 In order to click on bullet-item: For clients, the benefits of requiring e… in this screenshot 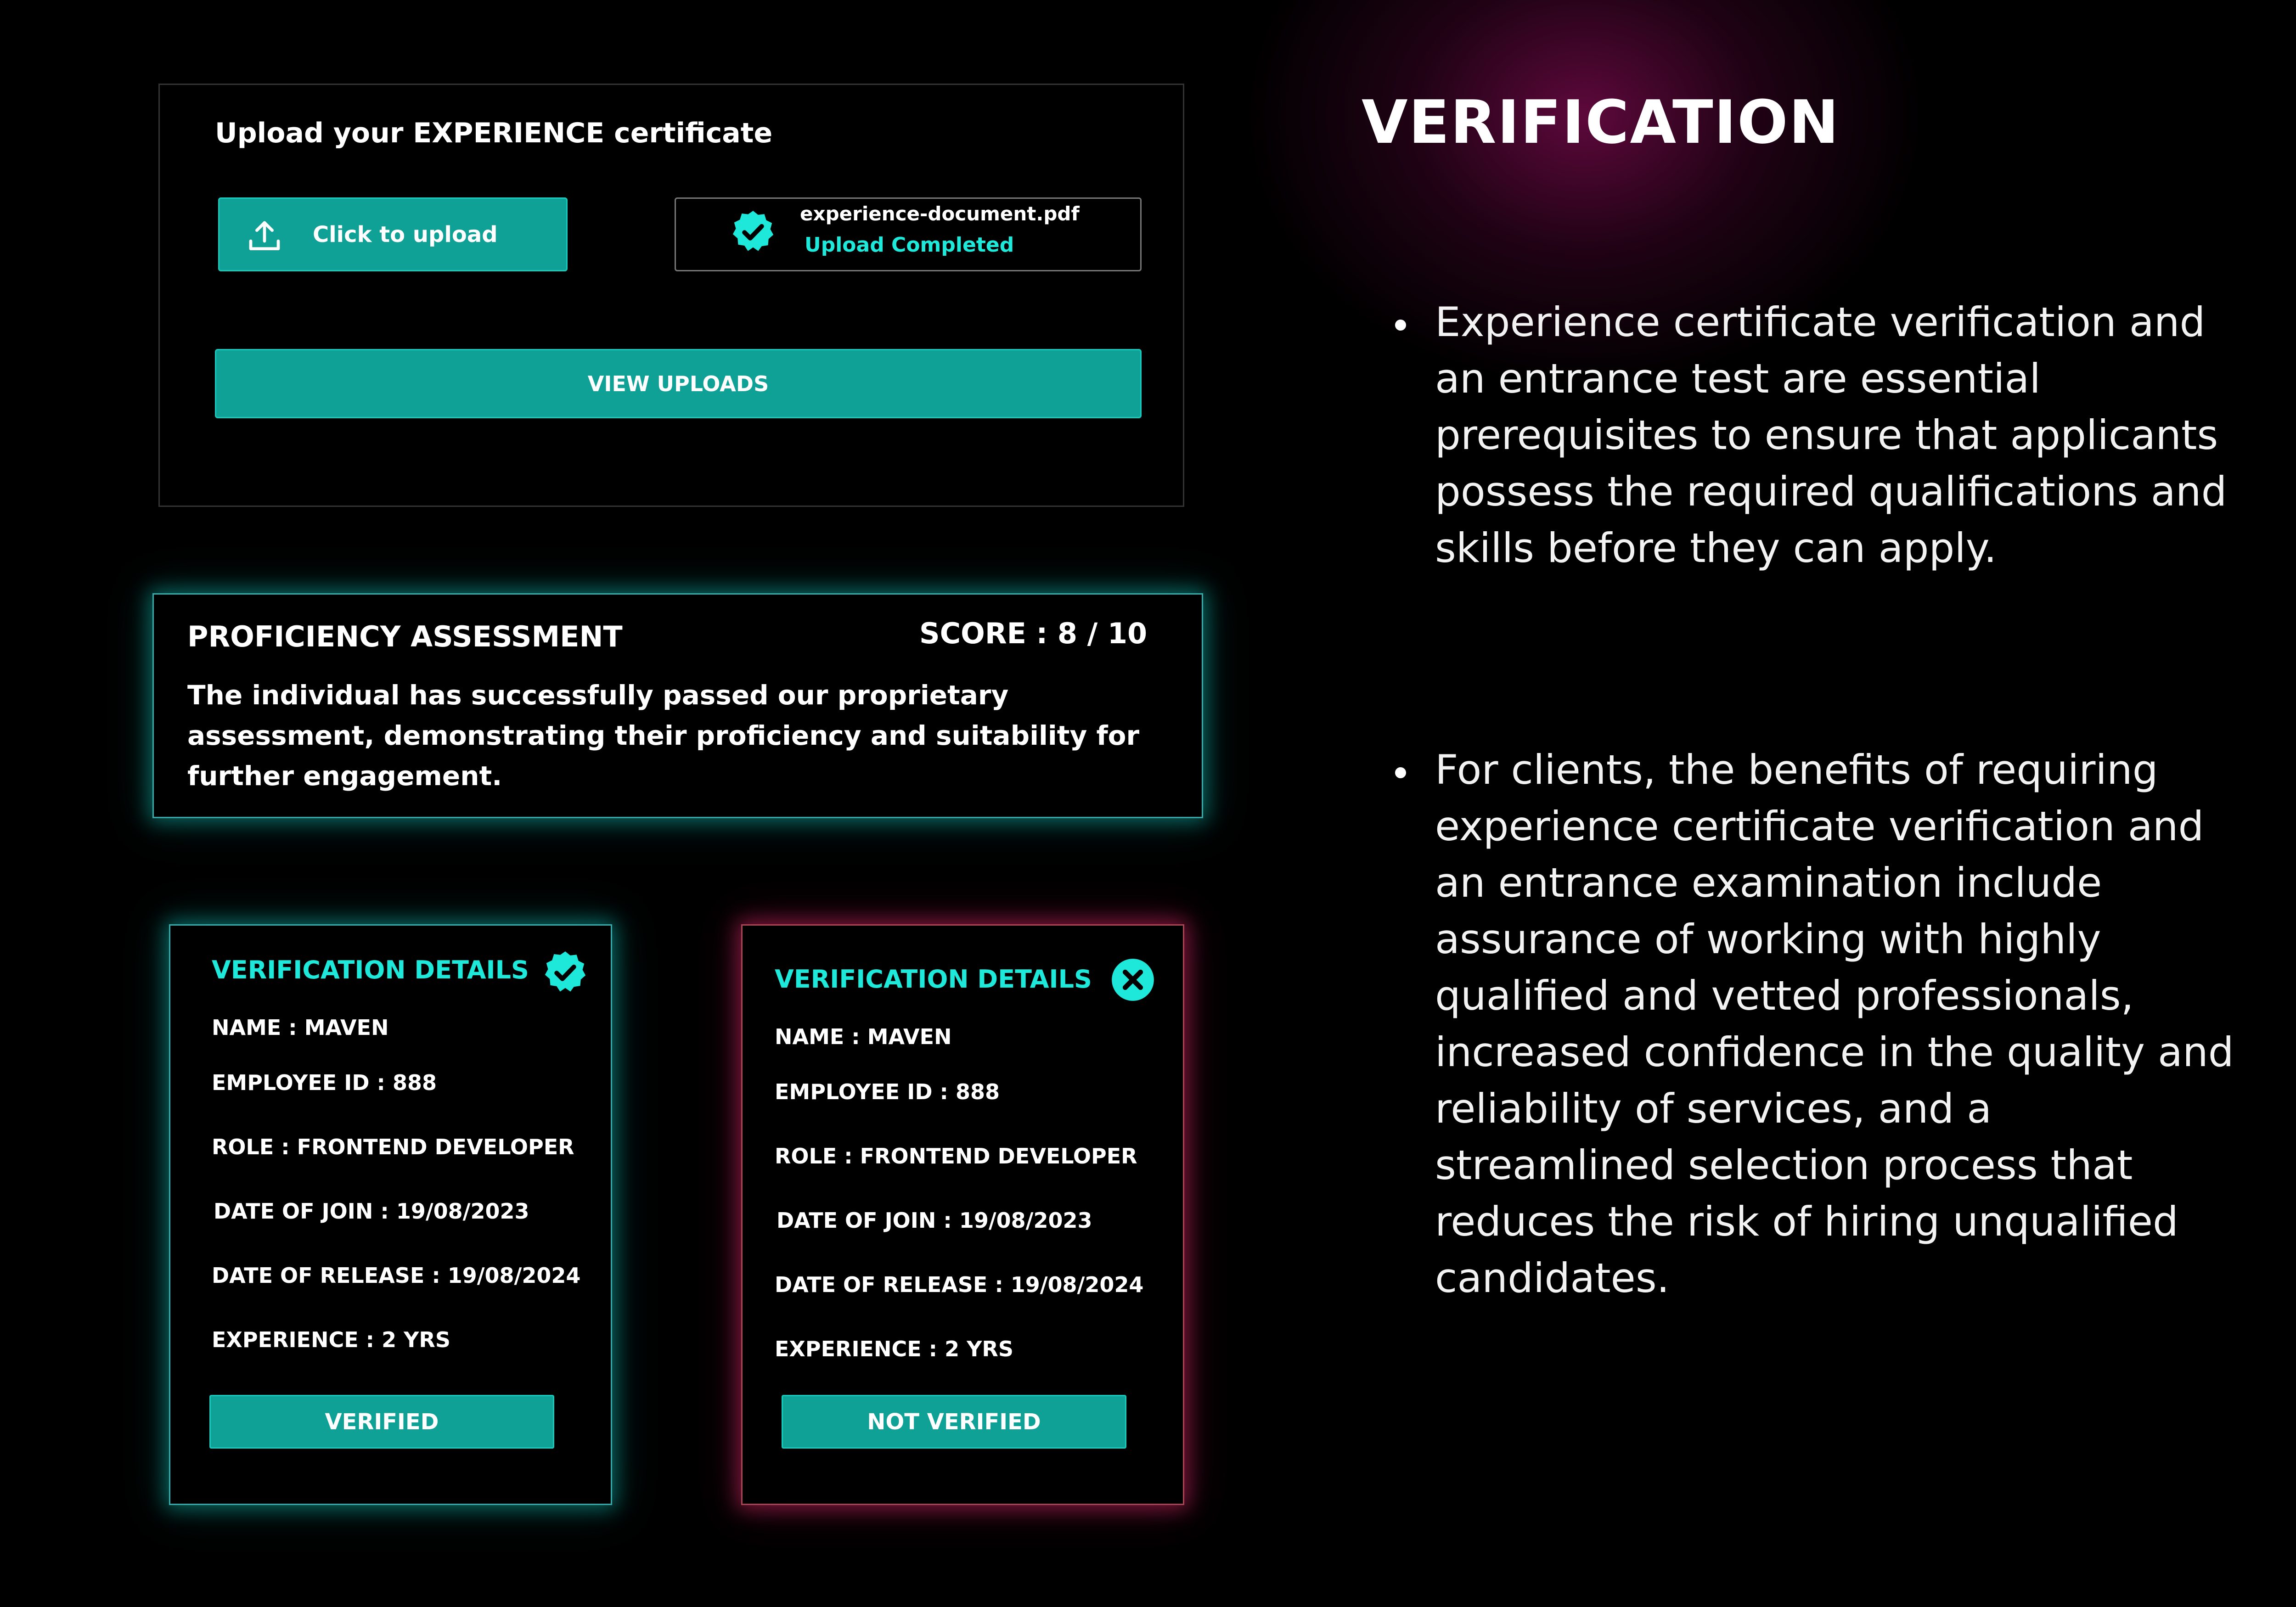, I will do `click(1798, 1024)`.